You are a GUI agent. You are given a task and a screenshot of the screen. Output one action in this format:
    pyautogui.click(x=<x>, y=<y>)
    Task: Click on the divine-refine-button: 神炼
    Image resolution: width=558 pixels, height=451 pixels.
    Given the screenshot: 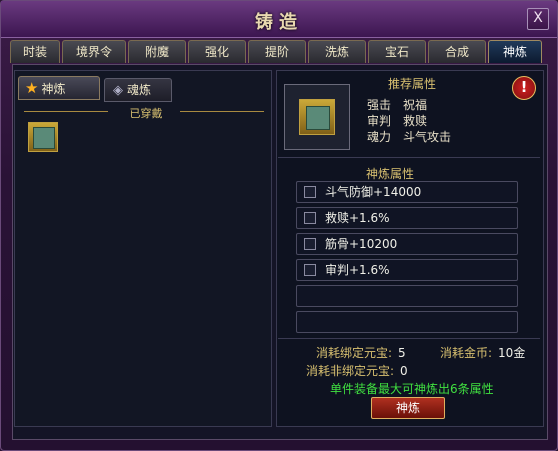 What is the action you would take?
    pyautogui.click(x=408, y=408)
    